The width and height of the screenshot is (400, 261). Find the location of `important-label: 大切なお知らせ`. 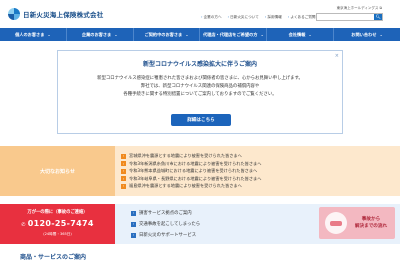

important-label: 大切なお知らせ is located at coordinates (57, 171).